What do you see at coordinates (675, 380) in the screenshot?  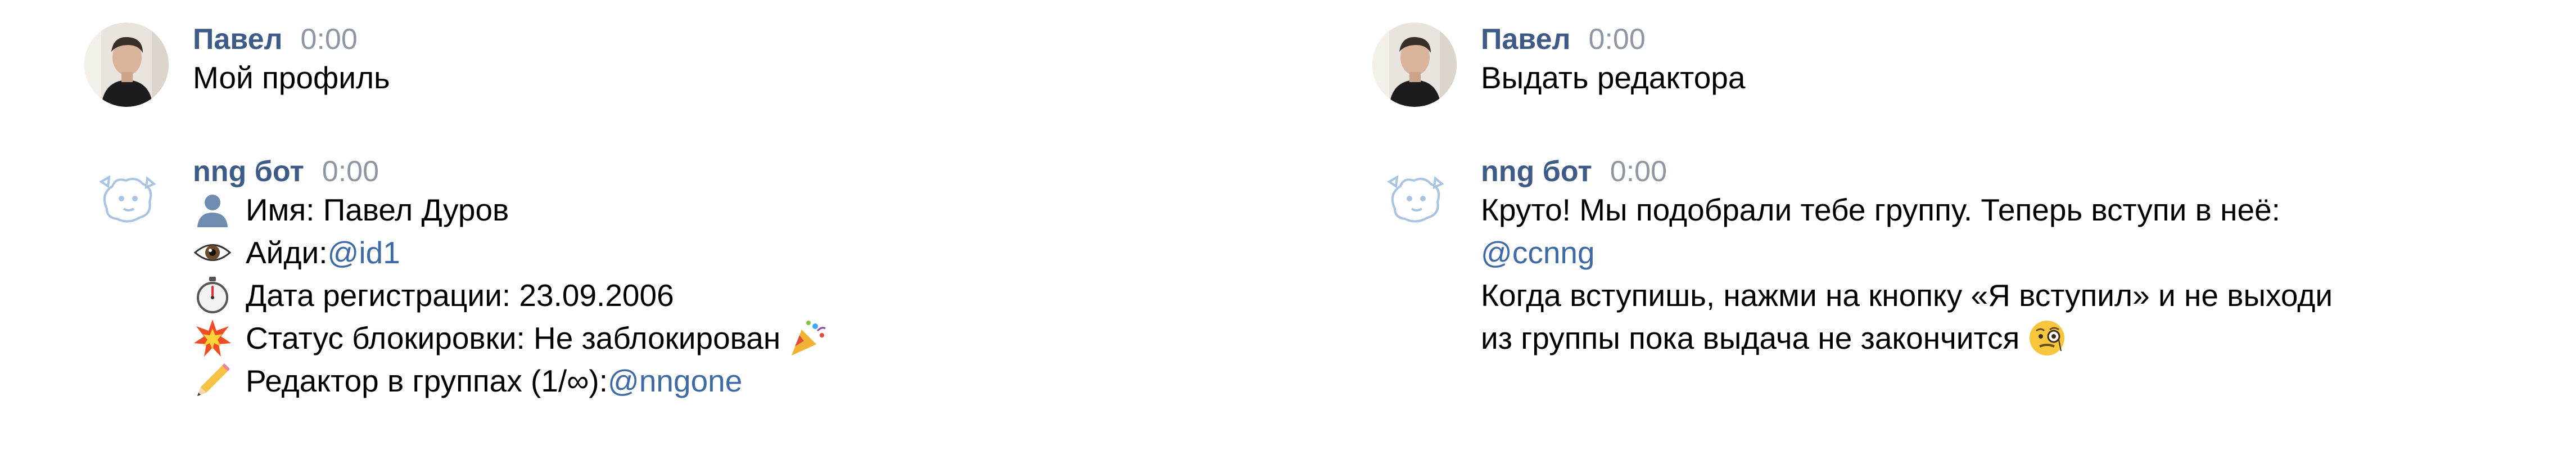 I see `editor-groups-link: @nngone` at bounding box center [675, 380].